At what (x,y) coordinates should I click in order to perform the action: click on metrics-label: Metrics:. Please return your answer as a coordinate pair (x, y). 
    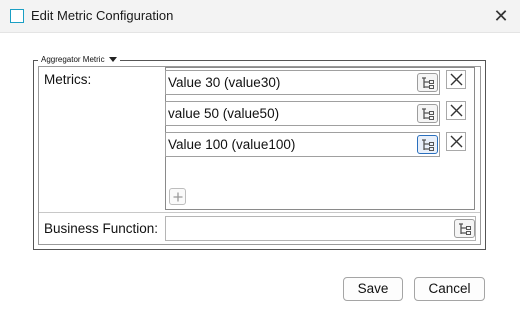
    Looking at the image, I should click on (68, 79).